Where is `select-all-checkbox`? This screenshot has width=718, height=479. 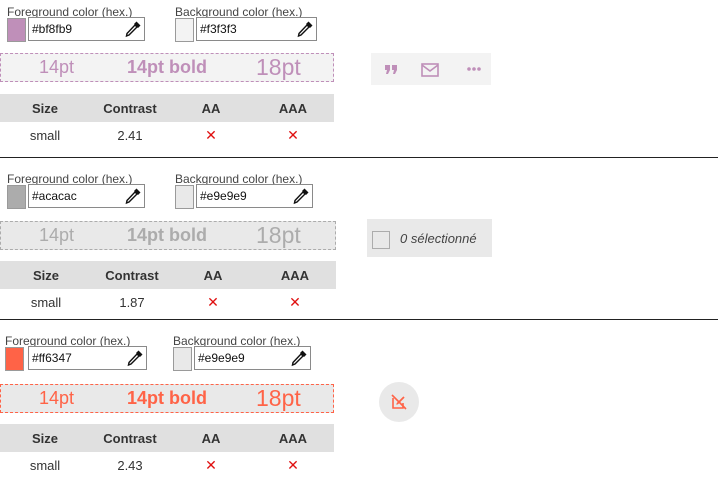
select-all-checkbox is located at coordinates (381, 240).